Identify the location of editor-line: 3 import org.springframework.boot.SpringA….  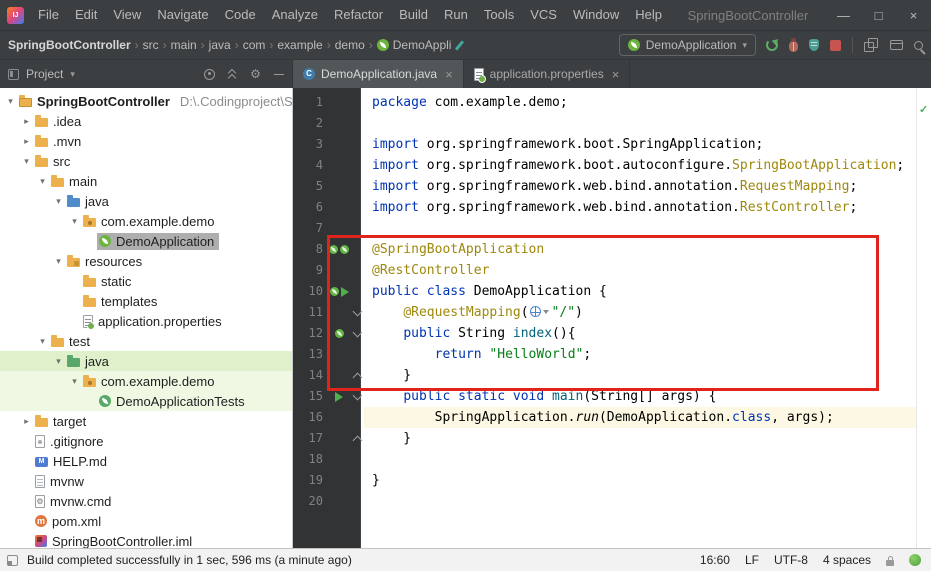
(604, 144).